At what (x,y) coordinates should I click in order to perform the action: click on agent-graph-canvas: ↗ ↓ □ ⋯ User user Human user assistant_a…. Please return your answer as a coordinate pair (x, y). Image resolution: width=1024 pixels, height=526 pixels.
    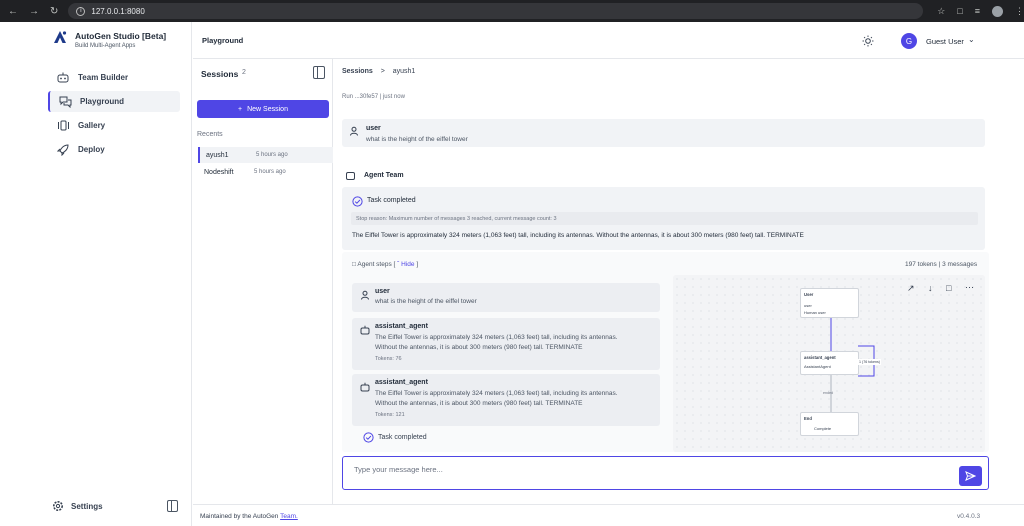
    Looking at the image, I should click on (829, 363).